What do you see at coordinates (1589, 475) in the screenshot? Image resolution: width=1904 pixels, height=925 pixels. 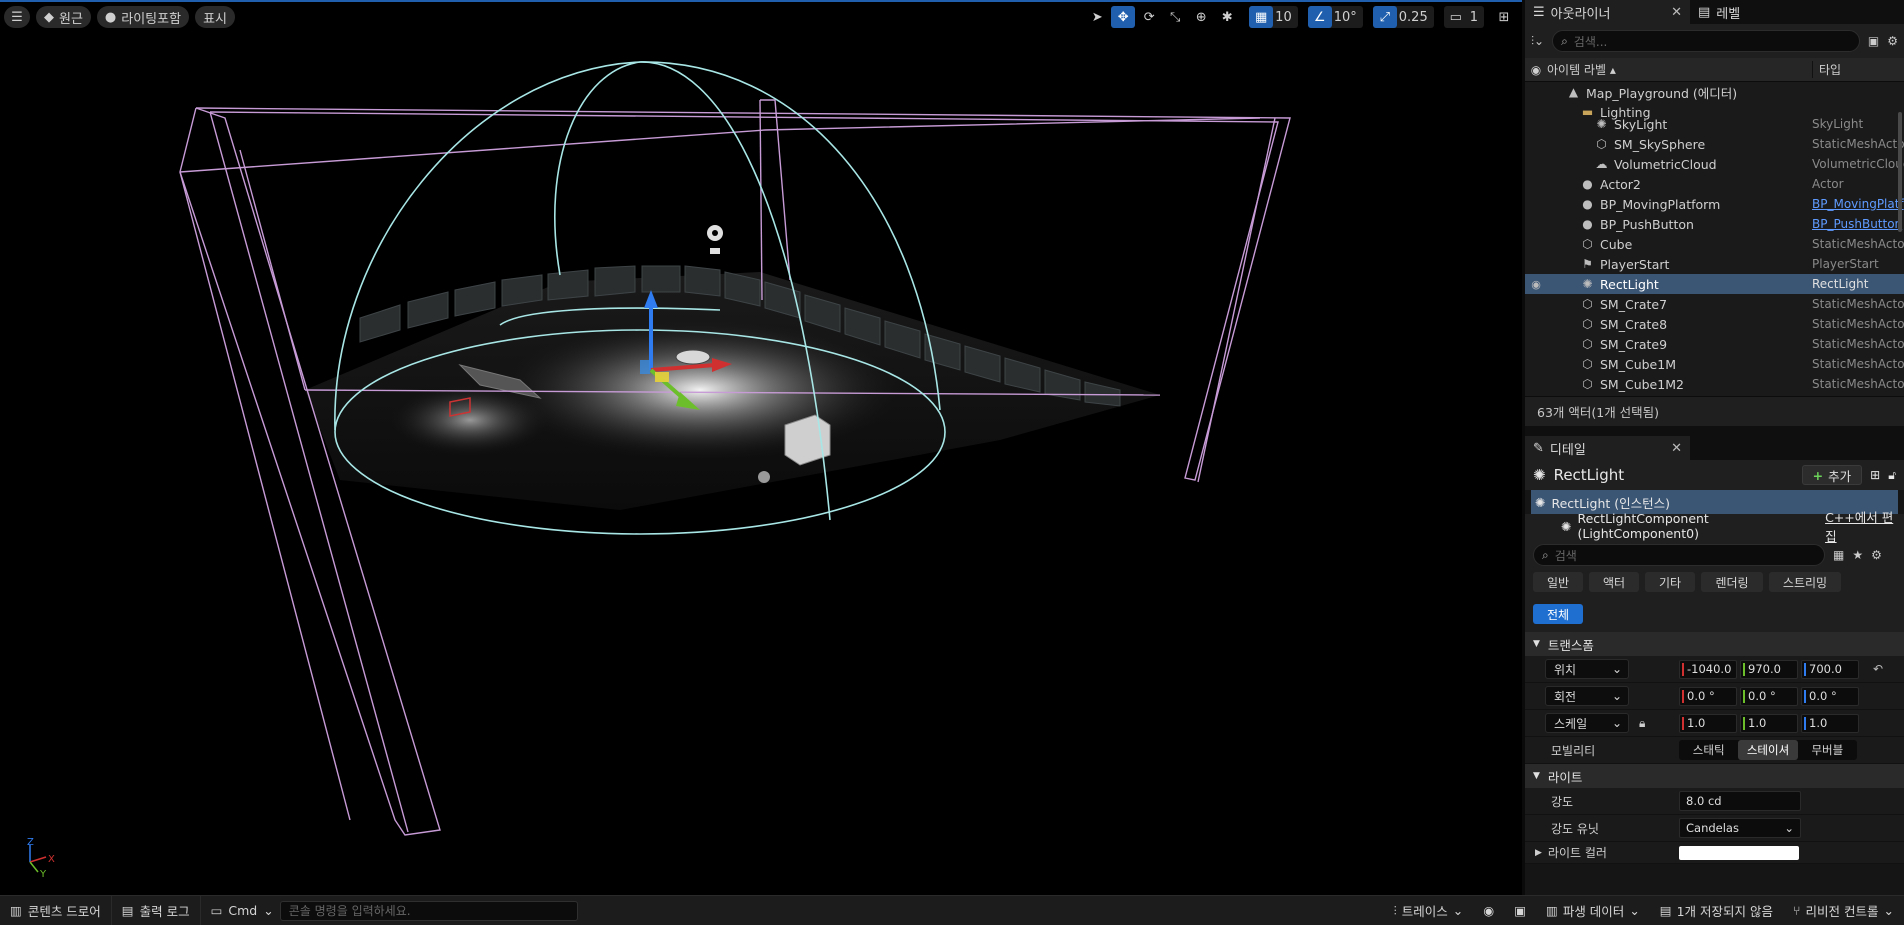 I see `actor-name: RectLight` at bounding box center [1589, 475].